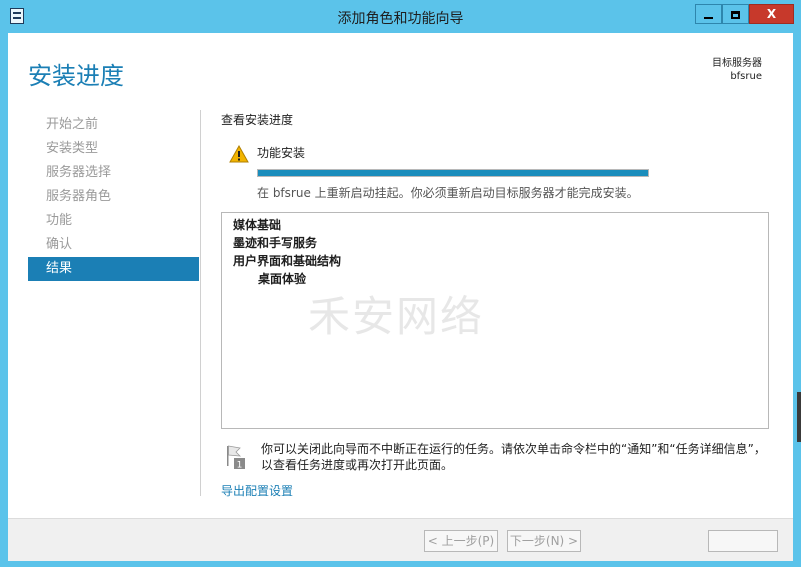  I want to click on section-title: 查看安装进度, so click(257, 120).